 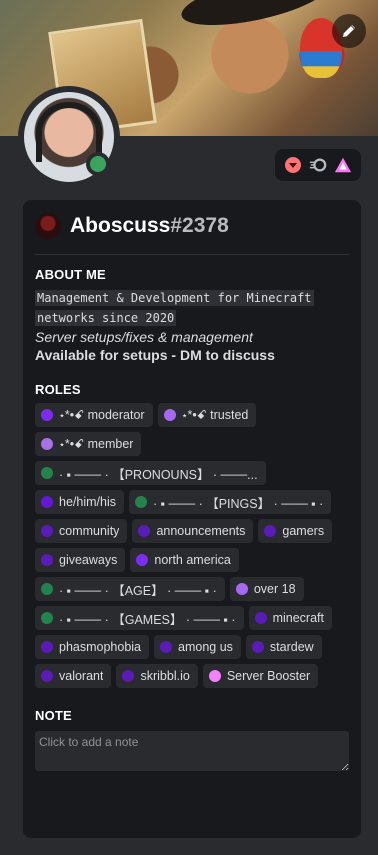 I want to click on role-pill: north america, so click(x=184, y=560).